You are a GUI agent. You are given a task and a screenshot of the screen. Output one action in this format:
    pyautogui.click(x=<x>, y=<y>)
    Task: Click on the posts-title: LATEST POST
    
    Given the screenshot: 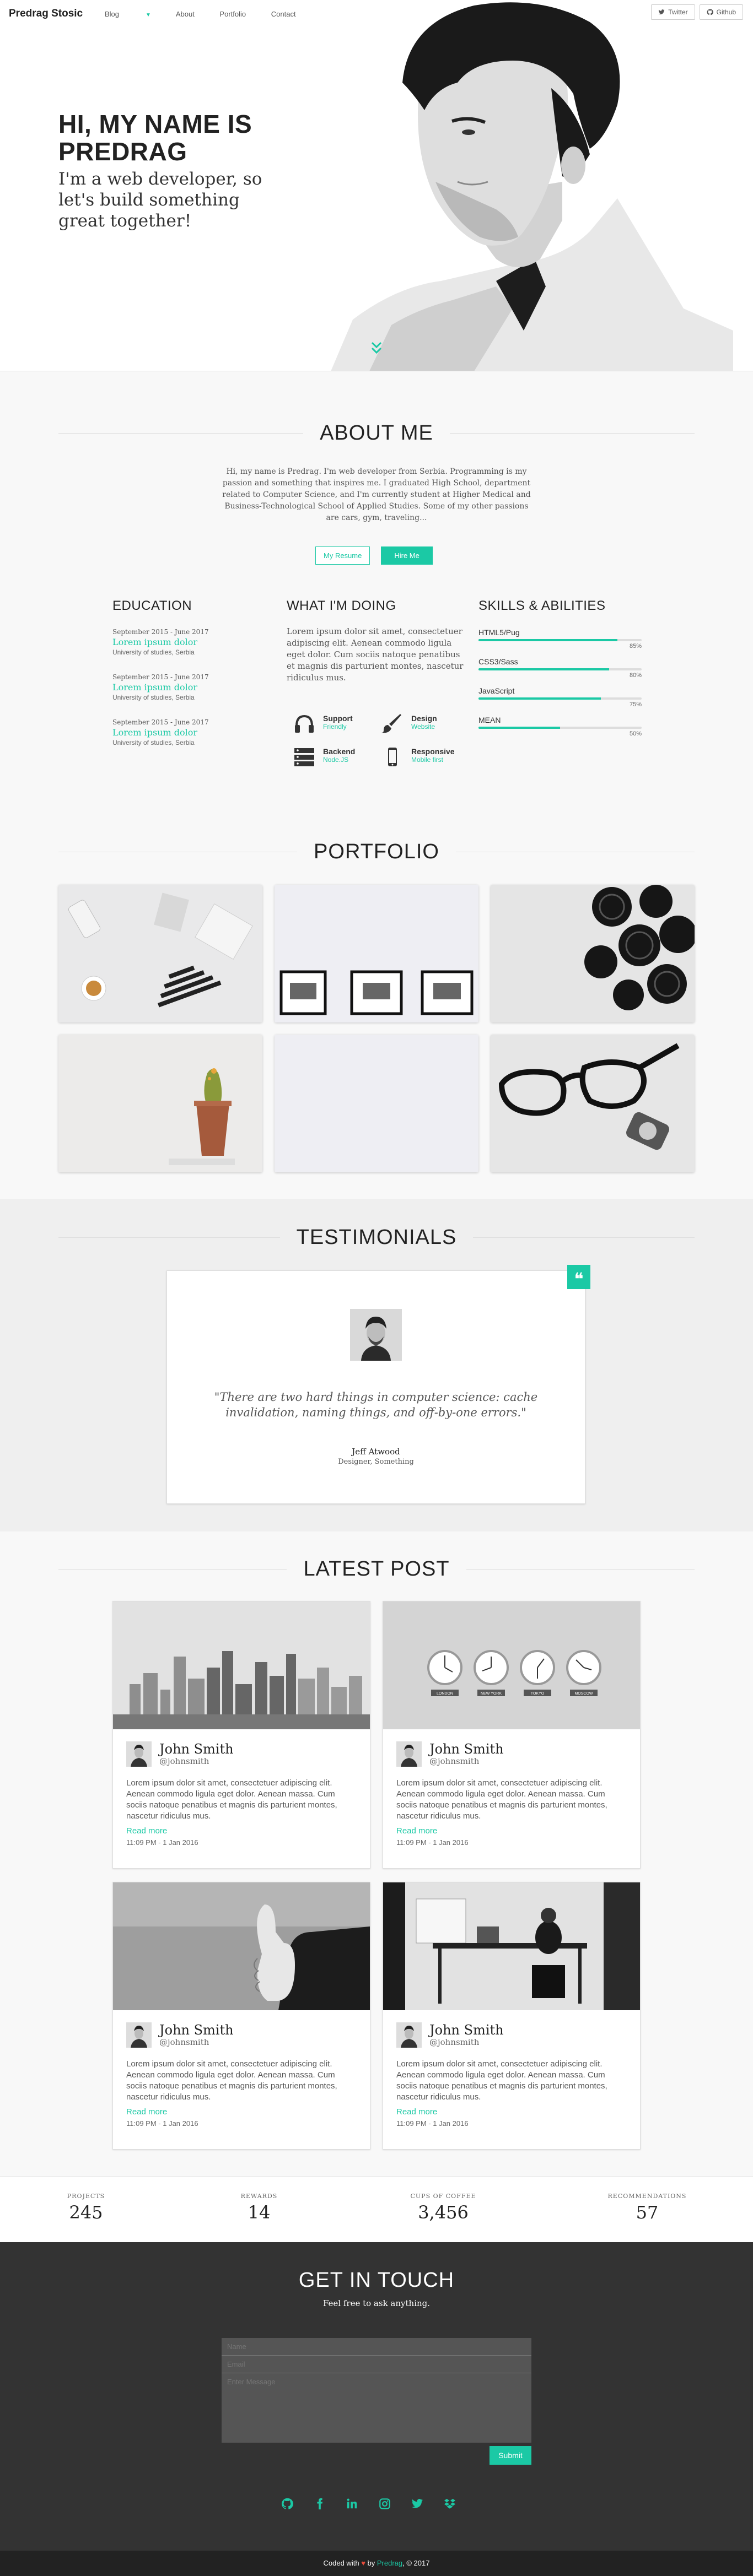 What is the action you would take?
    pyautogui.click(x=376, y=1569)
    